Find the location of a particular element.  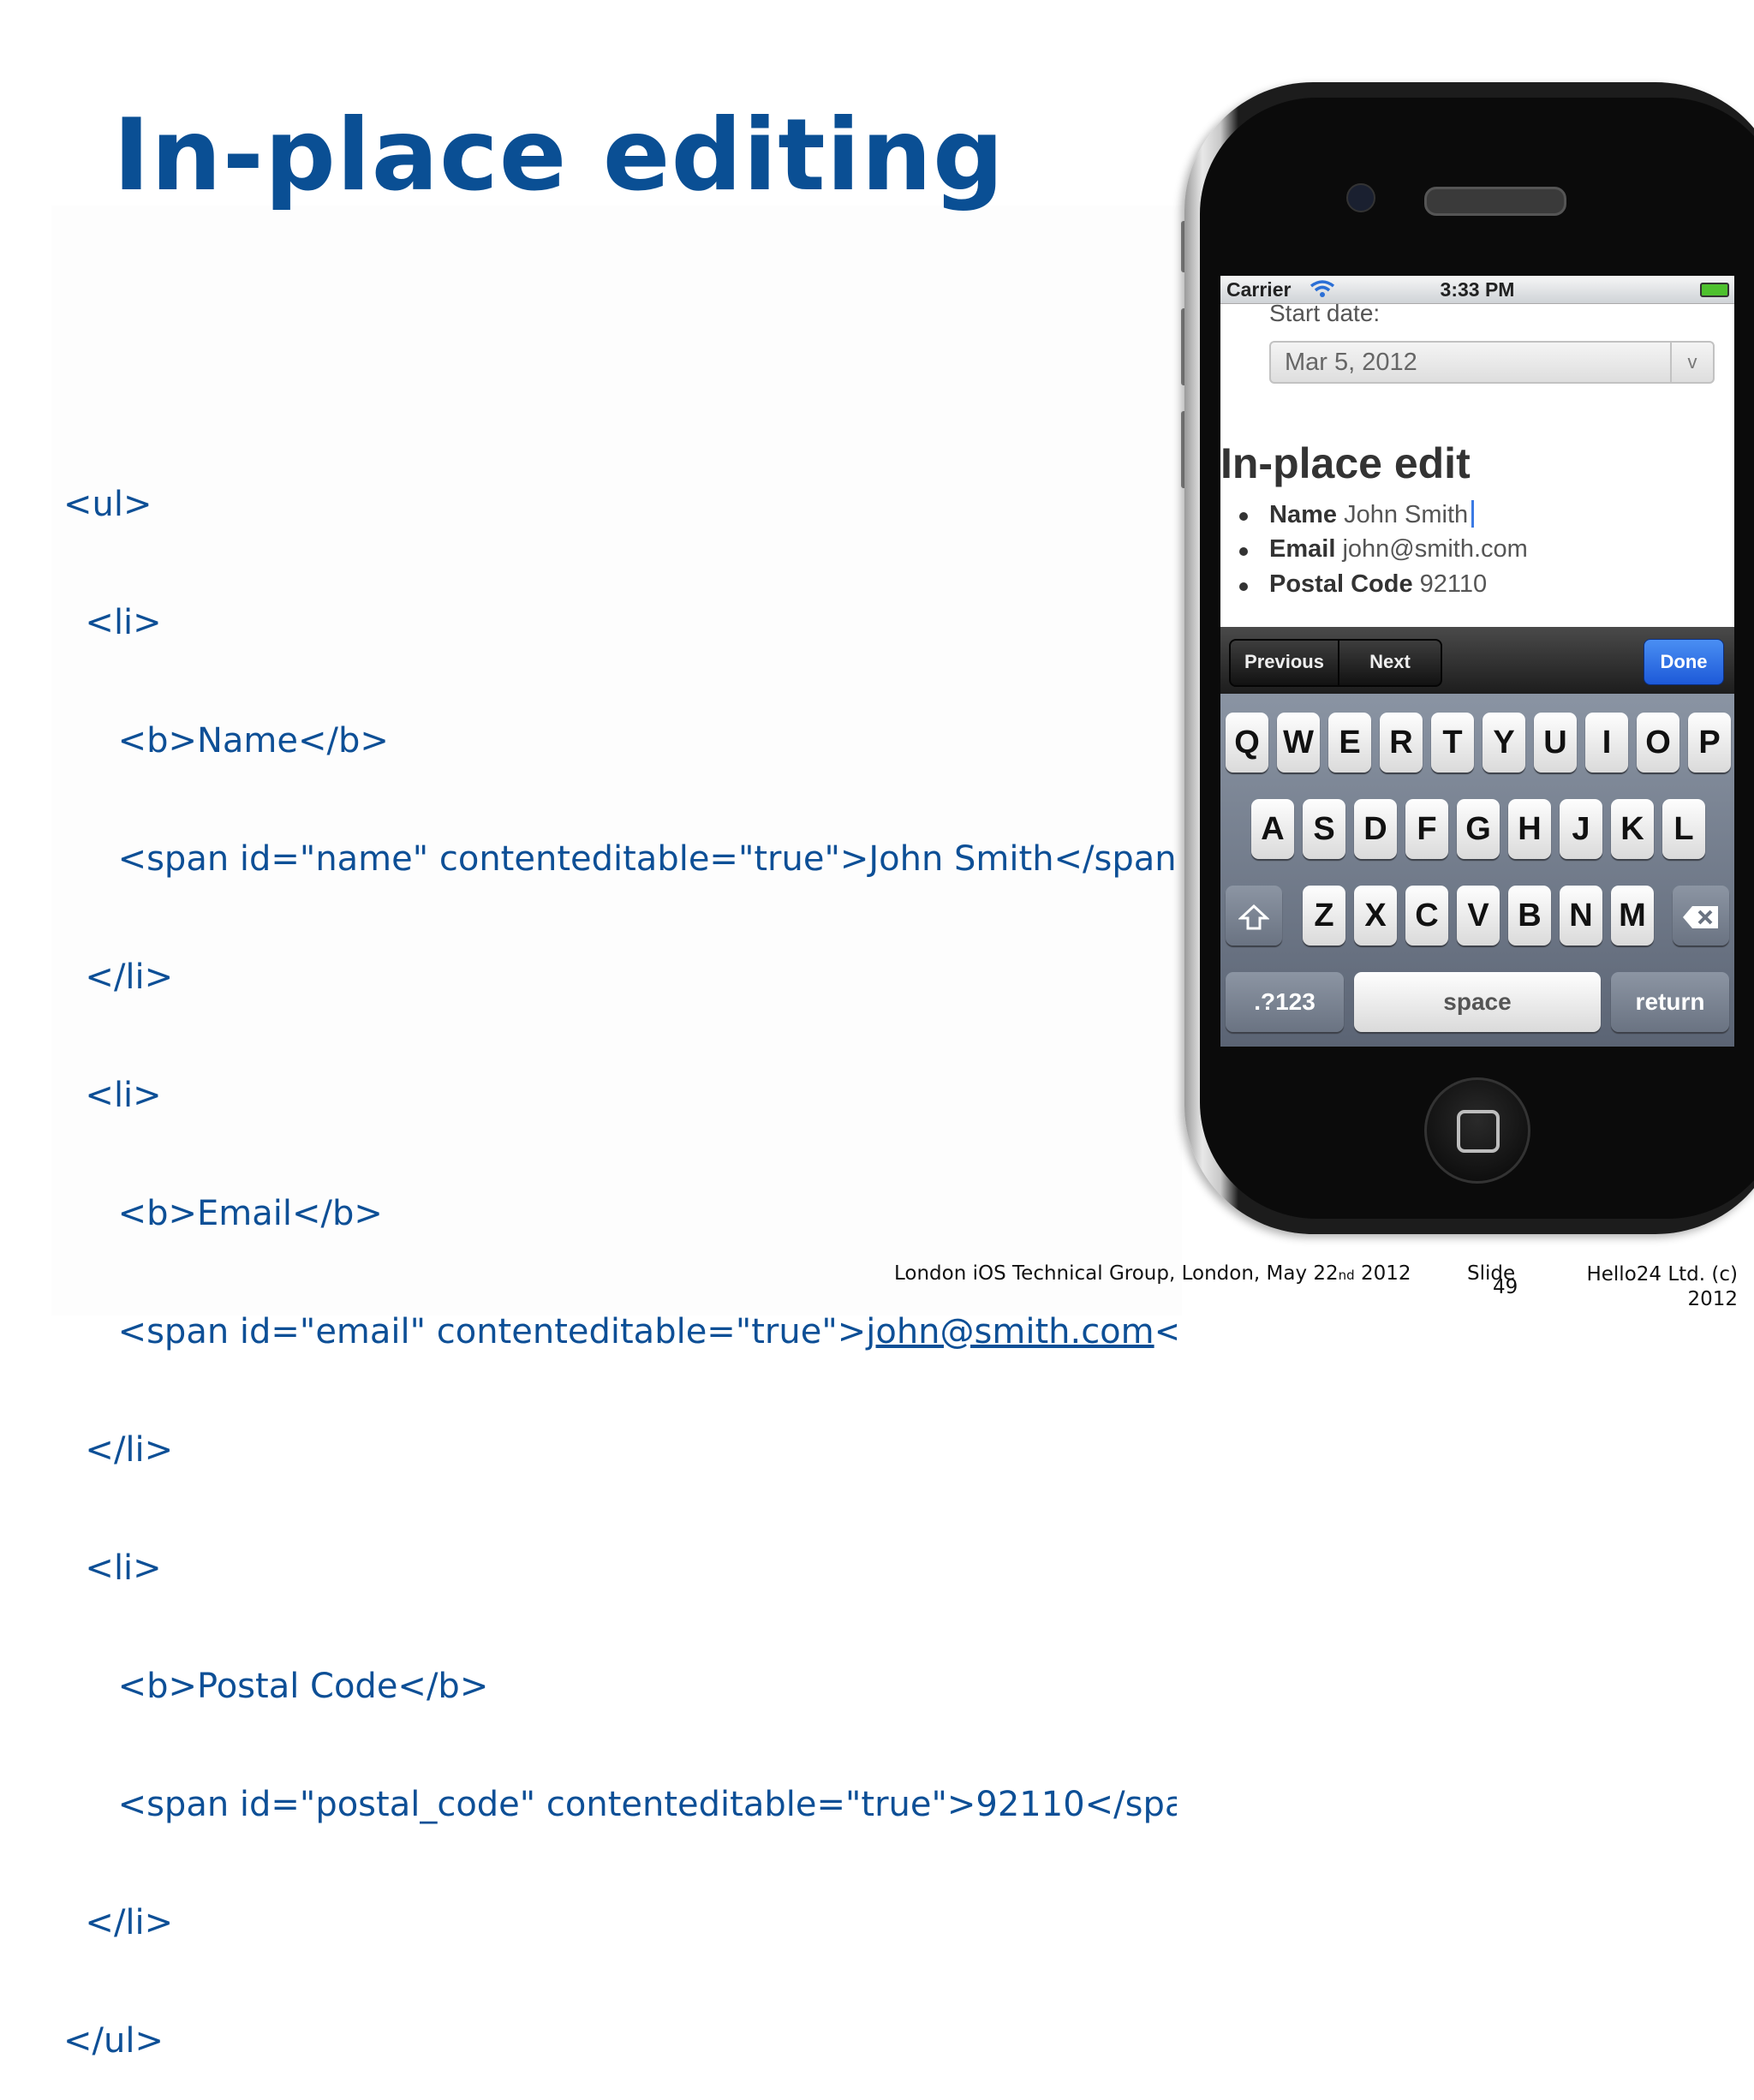

chevron-down-icon: v is located at coordinates (1692, 362).